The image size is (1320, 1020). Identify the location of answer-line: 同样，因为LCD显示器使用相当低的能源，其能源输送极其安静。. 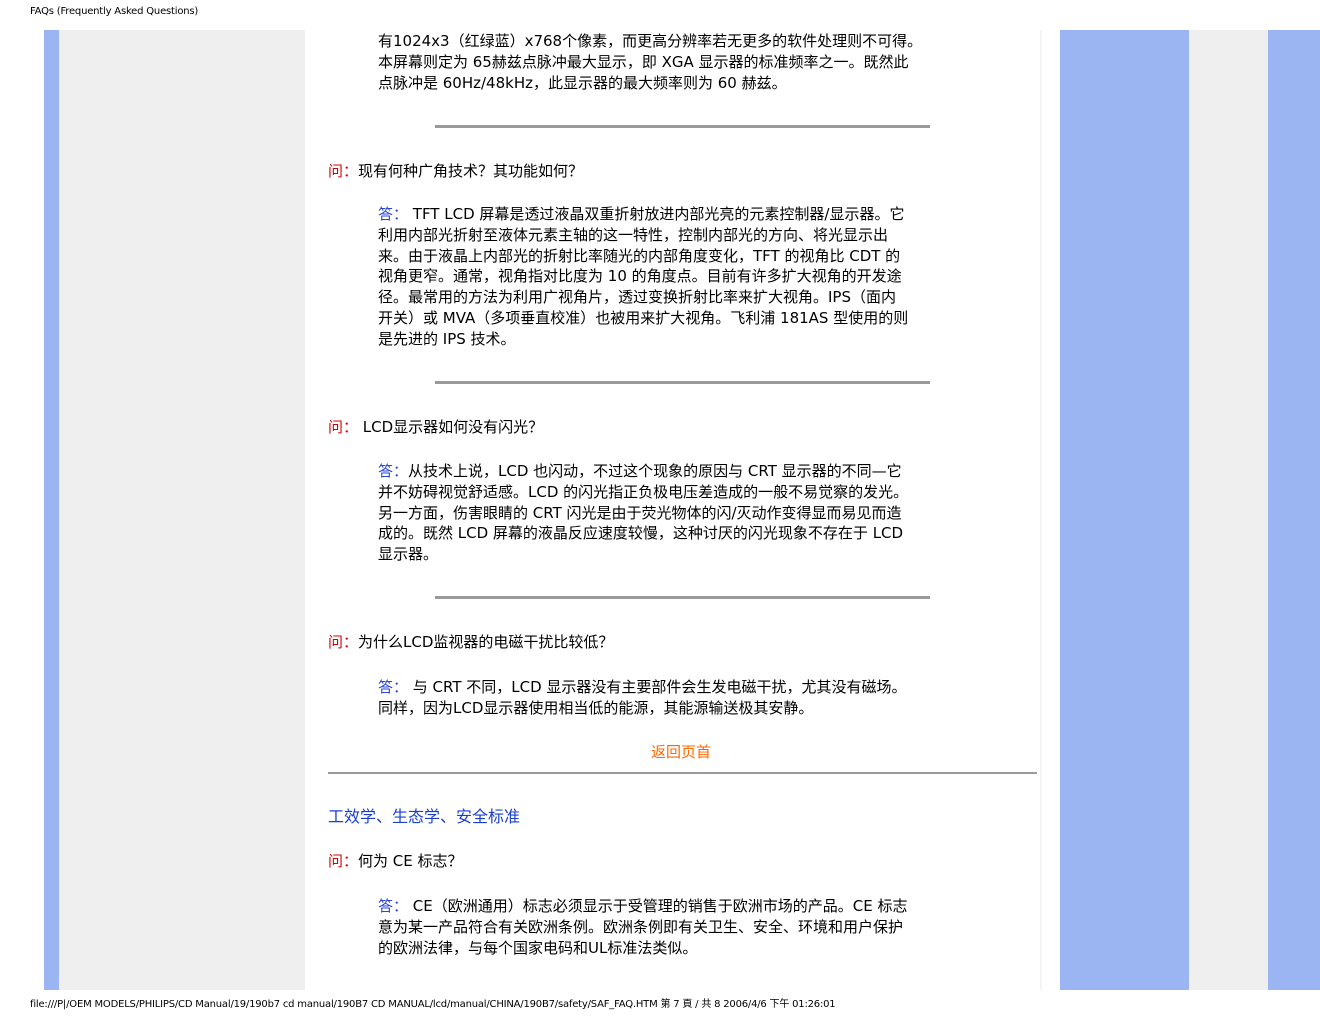
(596, 707).